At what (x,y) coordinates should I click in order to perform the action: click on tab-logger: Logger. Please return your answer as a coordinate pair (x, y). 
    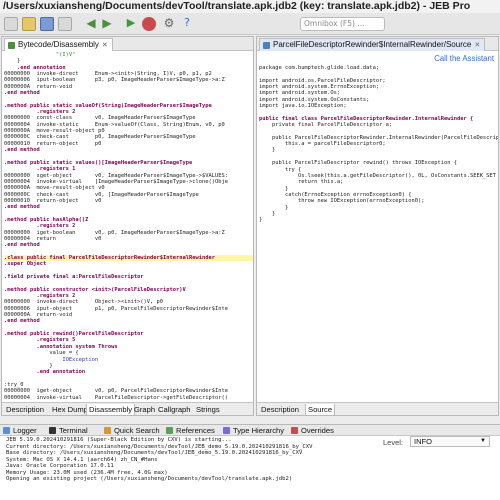
    Looking at the image, I should click on (19, 430).